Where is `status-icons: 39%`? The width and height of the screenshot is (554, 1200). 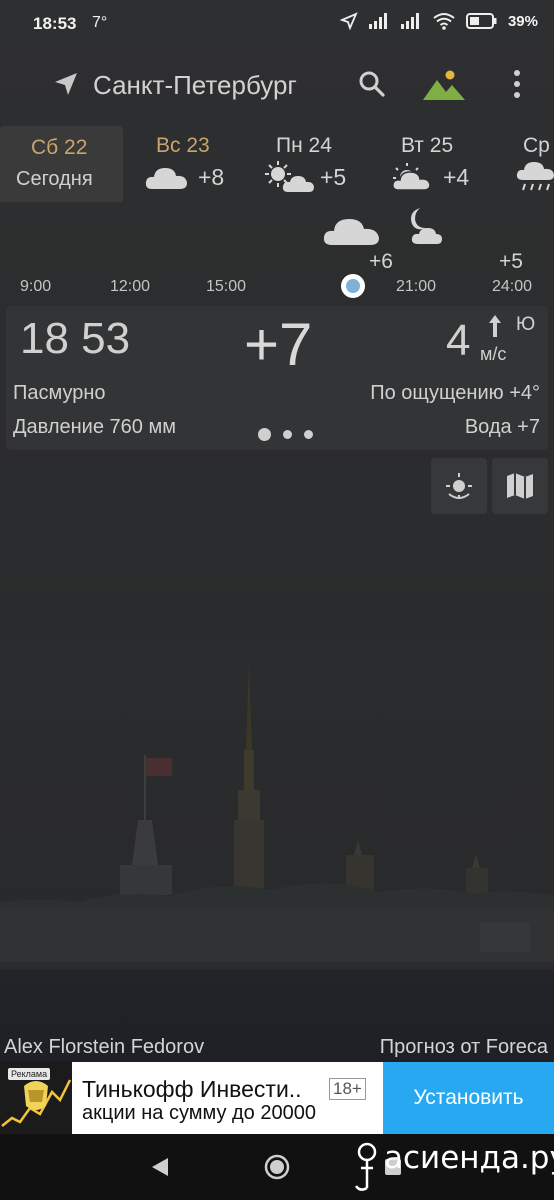
status-icons: 39% is located at coordinates (438, 21).